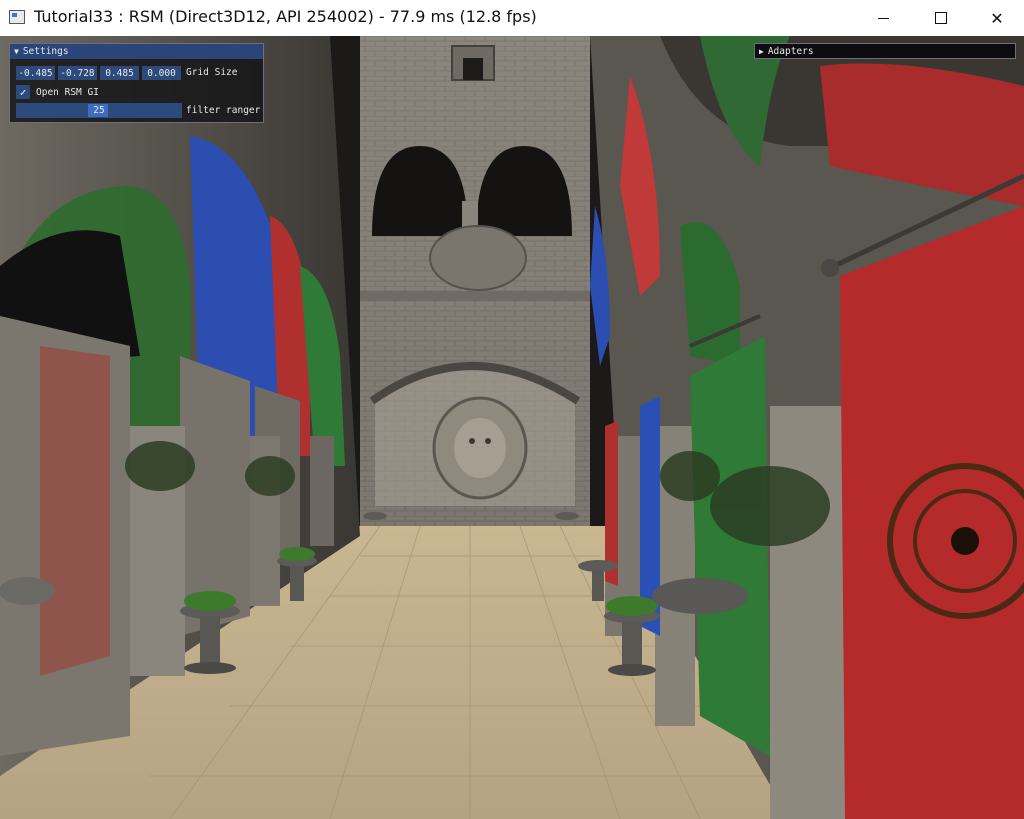  I want to click on grid-size-label: Grid Size, so click(212, 72).